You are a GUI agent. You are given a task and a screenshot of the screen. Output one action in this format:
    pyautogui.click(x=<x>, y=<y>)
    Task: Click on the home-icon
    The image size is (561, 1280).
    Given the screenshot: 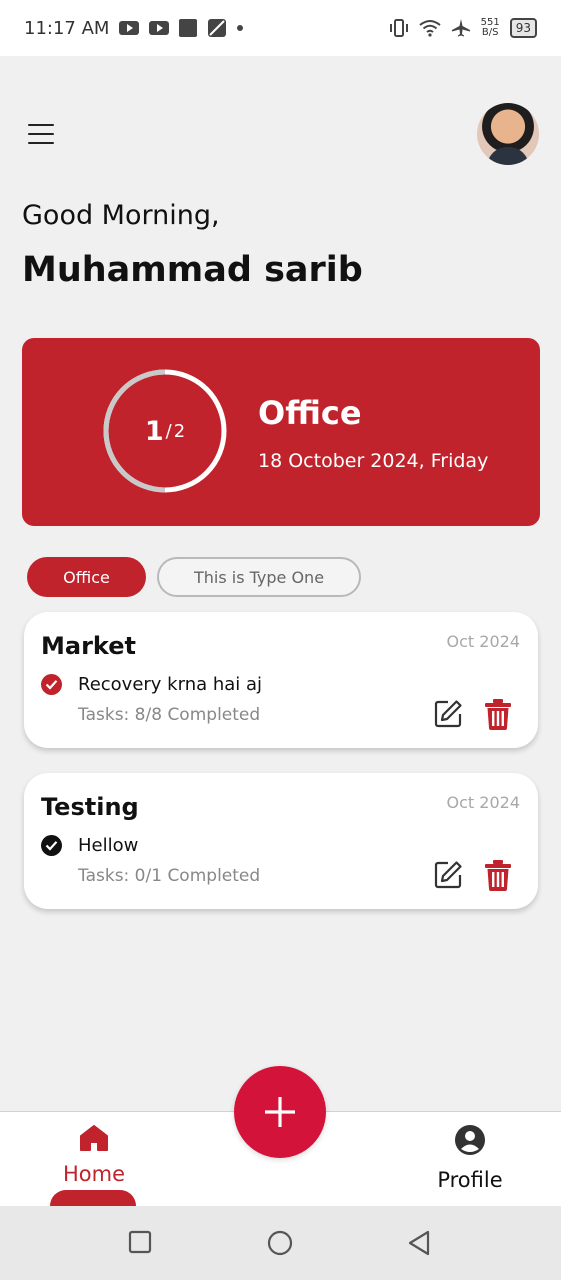 What is the action you would take?
    pyautogui.click(x=94, y=1138)
    